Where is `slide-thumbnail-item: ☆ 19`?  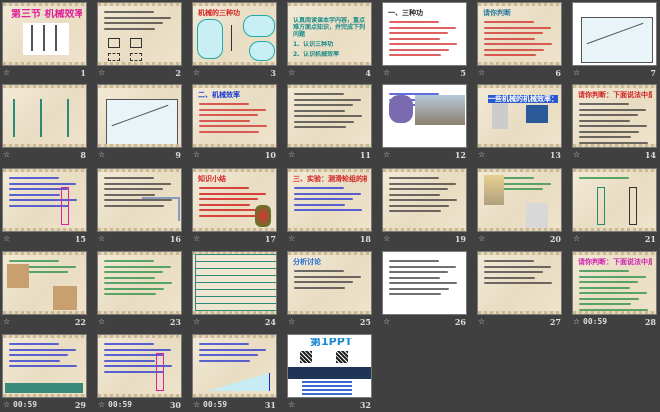 slide-thumbnail-item: ☆ 19 is located at coordinates (425, 207).